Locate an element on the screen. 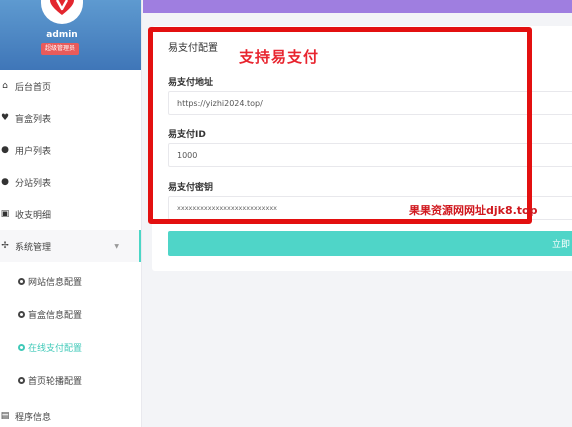 The image size is (572, 427). chevron-down-icon: ▼ is located at coordinates (116, 246).